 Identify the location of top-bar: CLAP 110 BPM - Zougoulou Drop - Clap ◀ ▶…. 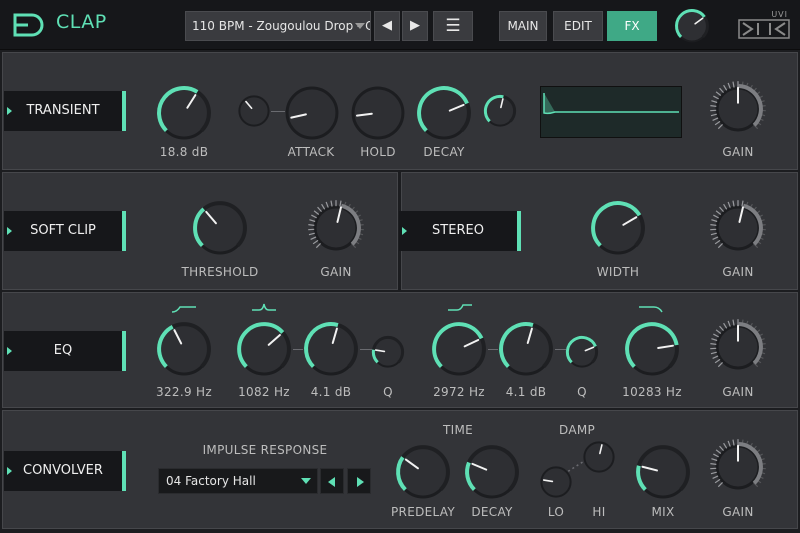
(400, 25).